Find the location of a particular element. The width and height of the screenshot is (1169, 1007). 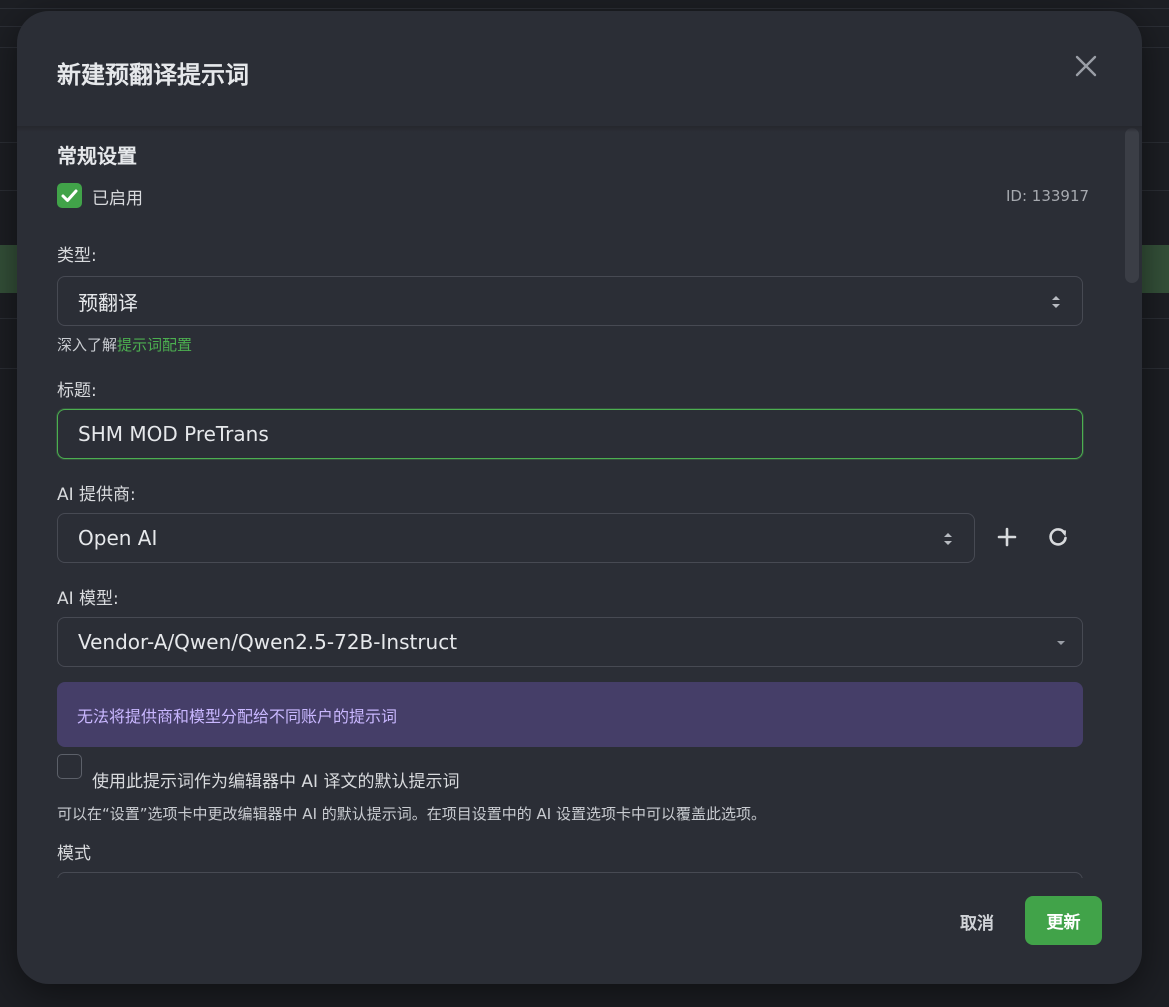

enabled-checkbox is located at coordinates (69, 195).